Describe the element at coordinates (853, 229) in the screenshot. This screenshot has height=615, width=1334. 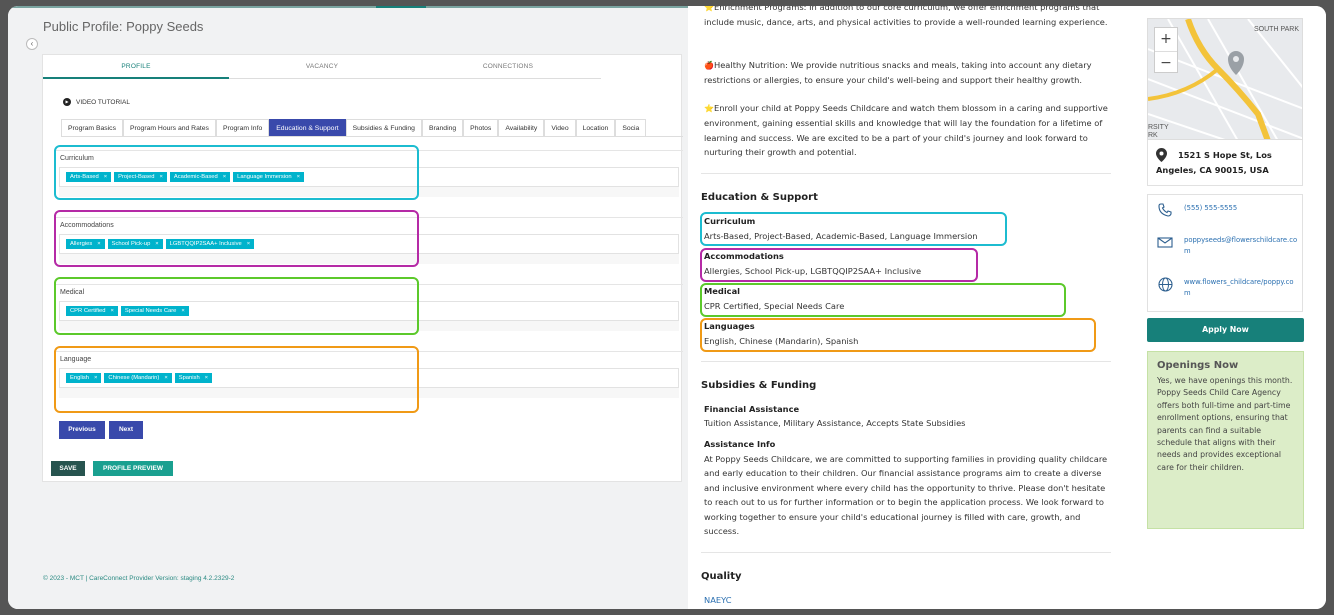
I see `curriculum-preview-highlight` at that location.